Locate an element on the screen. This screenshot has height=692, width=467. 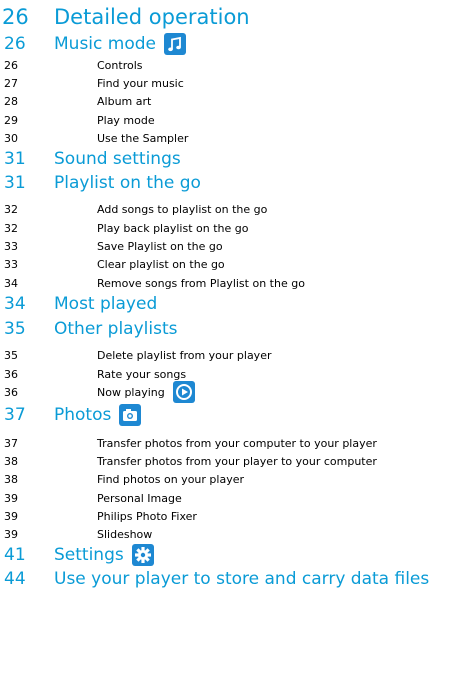
toc-title: Music mode is located at coordinates (120, 44).